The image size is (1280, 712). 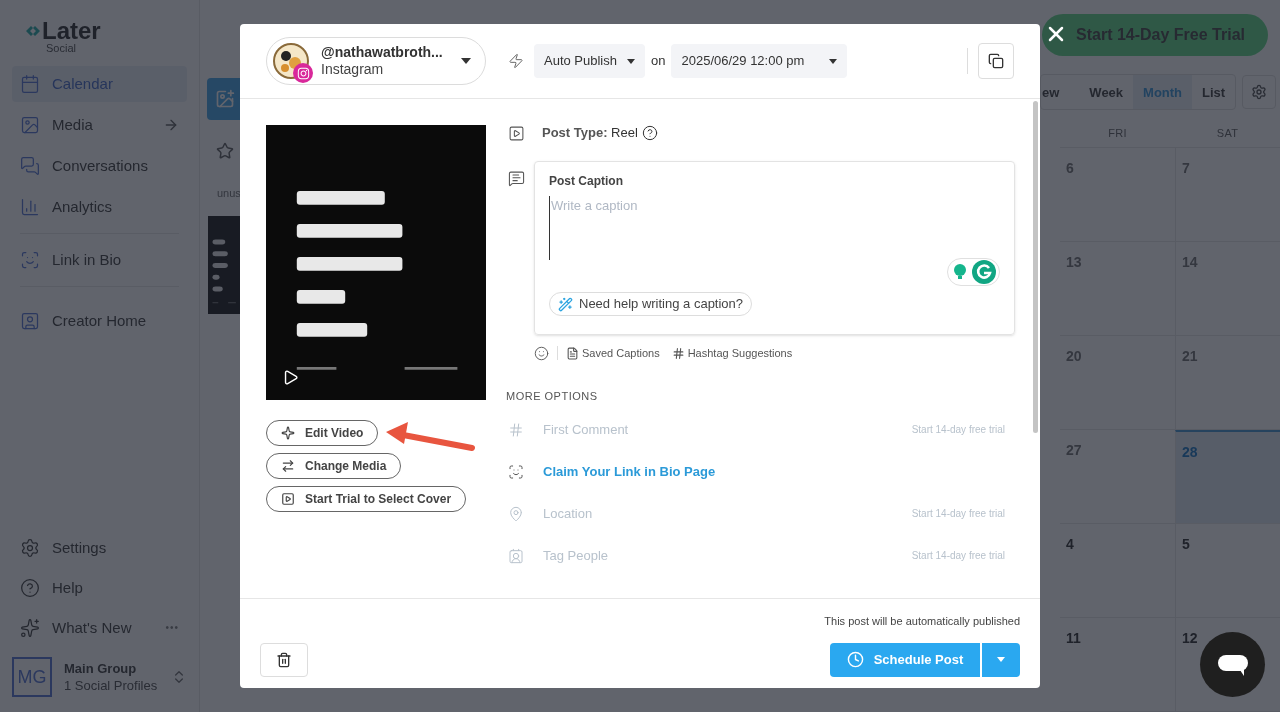 What do you see at coordinates (541, 353) in the screenshot?
I see `emoji-icon` at bounding box center [541, 353].